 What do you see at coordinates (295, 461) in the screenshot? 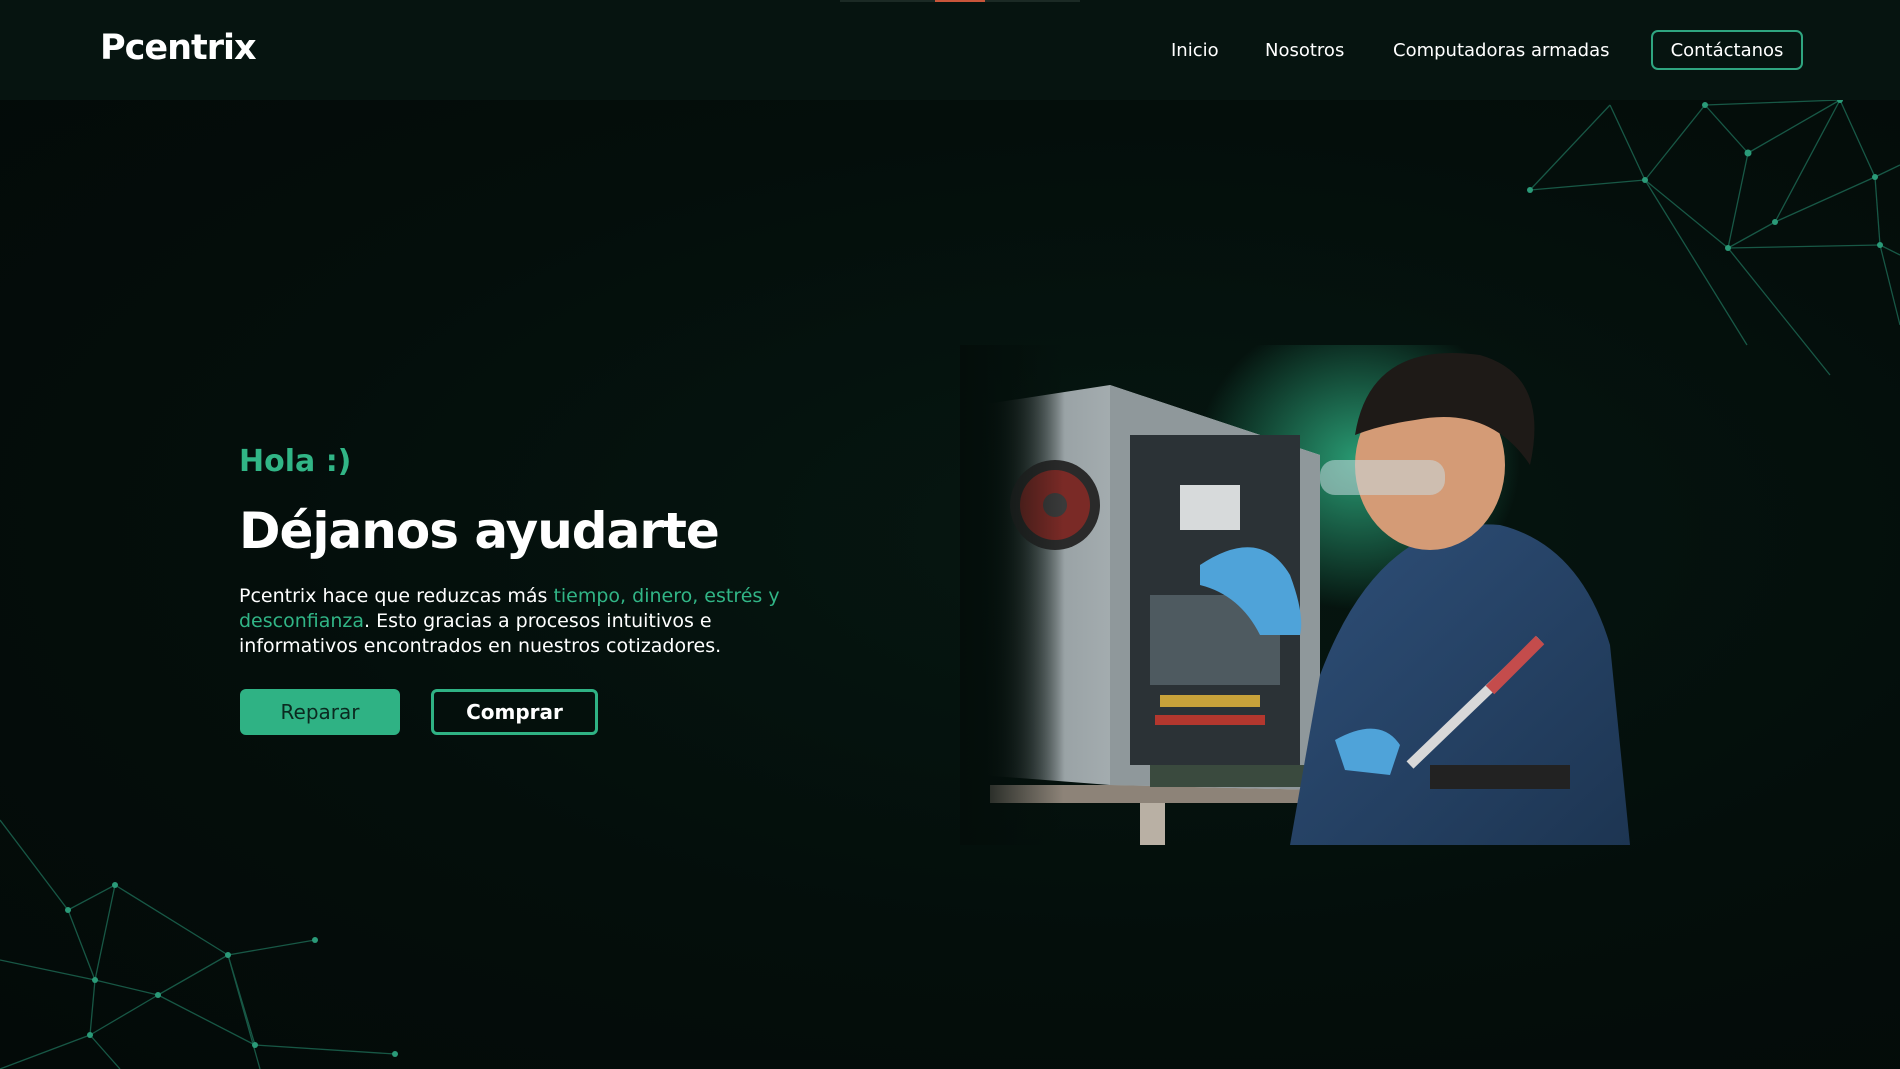
I see `hero-greeting: Hola :)` at bounding box center [295, 461].